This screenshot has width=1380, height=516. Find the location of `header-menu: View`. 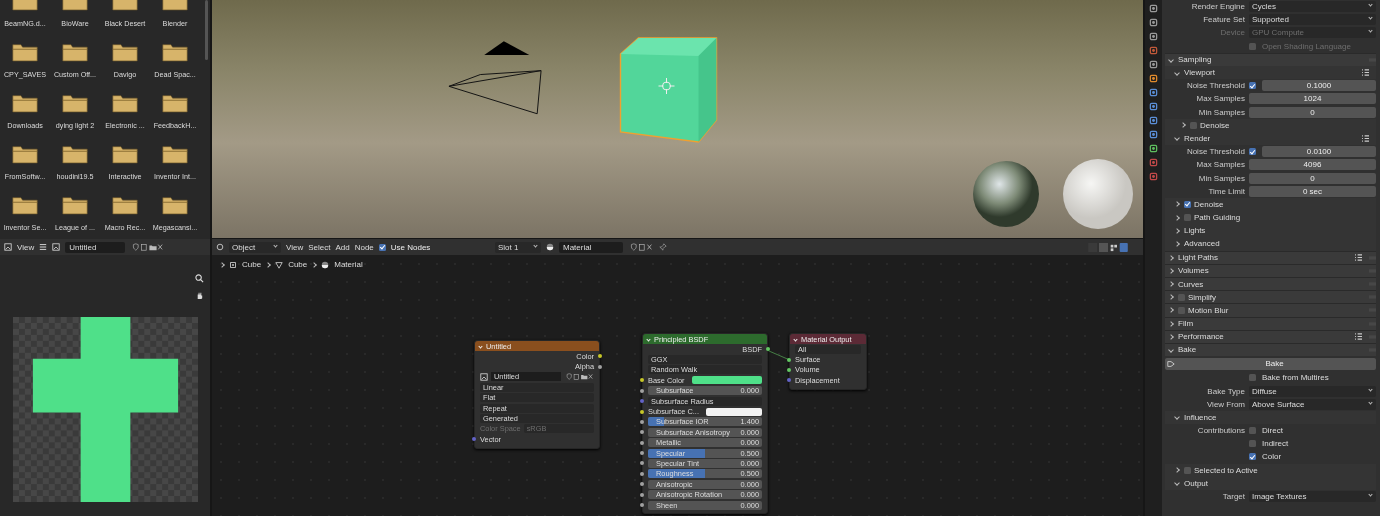

header-menu: View is located at coordinates (295, 247).